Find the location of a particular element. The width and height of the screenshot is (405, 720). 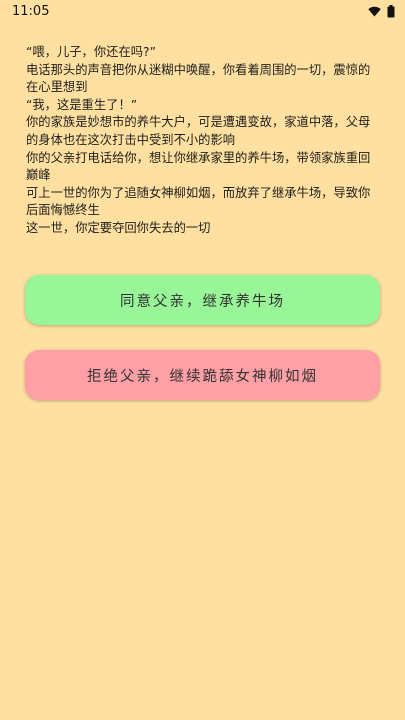

battery-icon is located at coordinates (391, 10).